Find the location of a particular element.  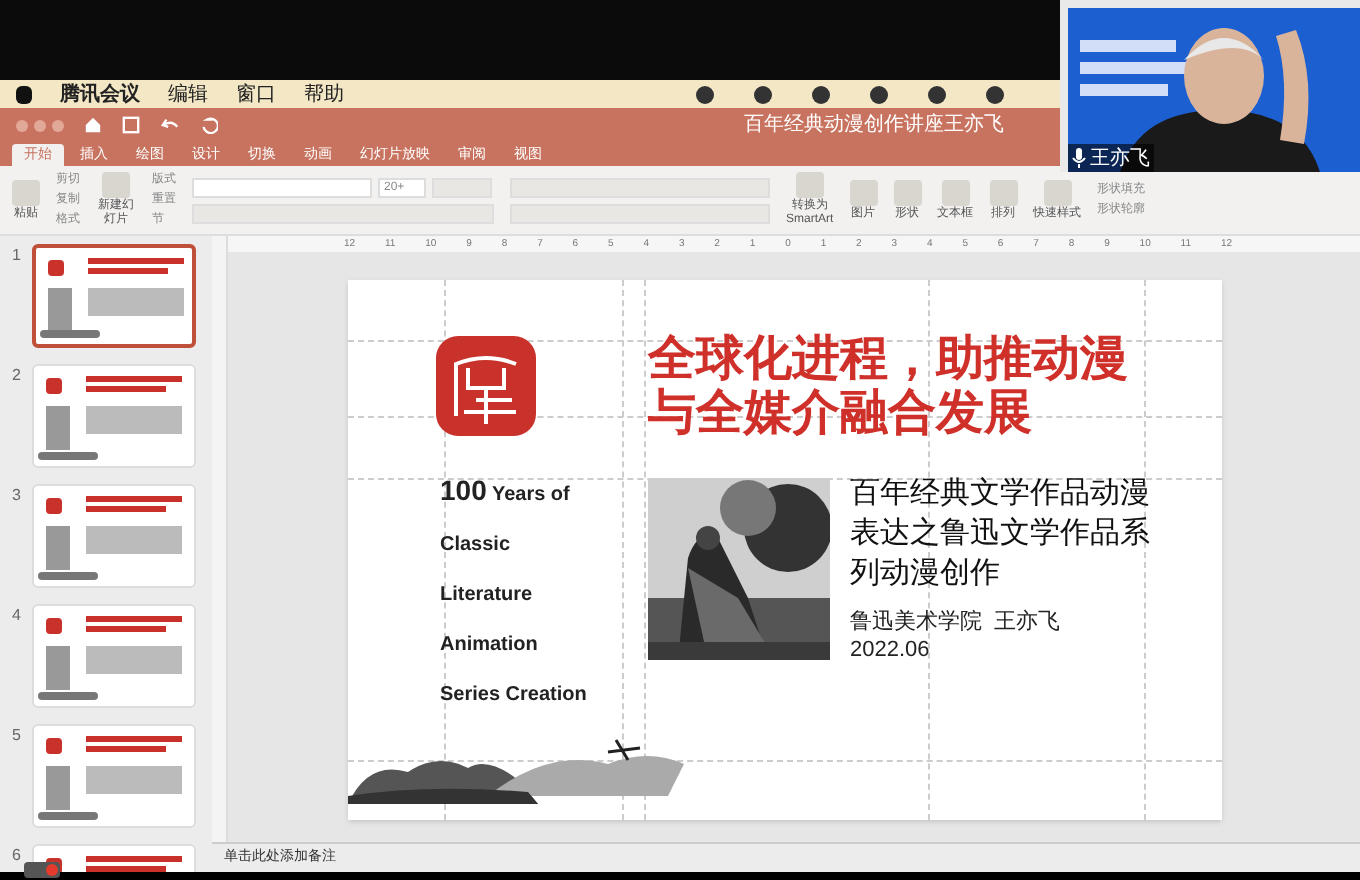

home-icon is located at coordinates (93, 125).